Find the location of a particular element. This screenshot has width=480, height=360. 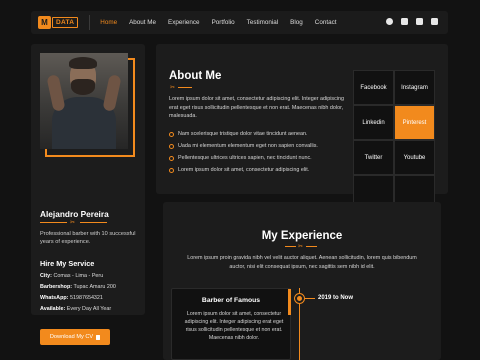

social-cell-instagram: Instagram is located at coordinates (414, 87).